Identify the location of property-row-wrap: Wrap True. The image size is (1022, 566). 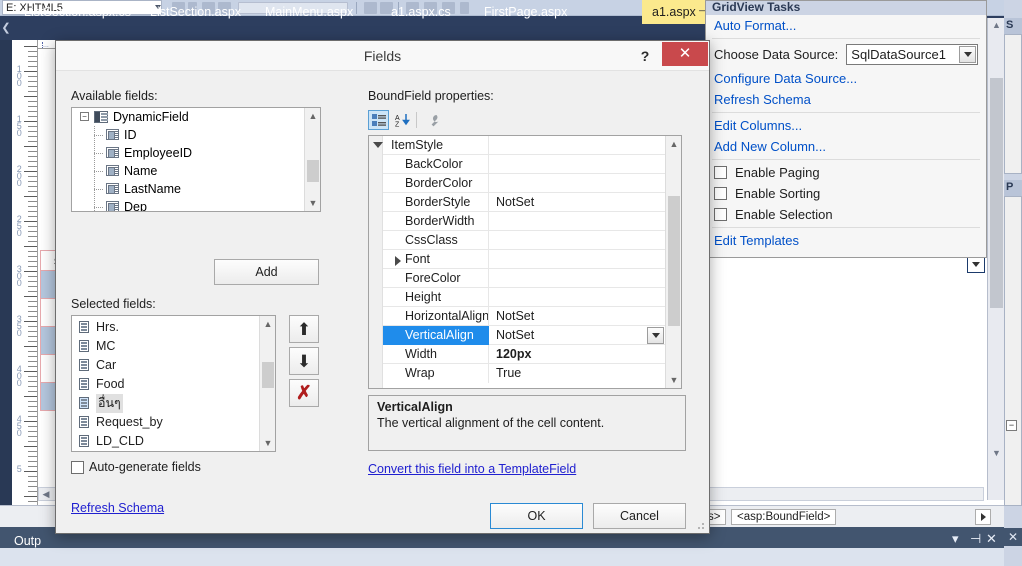
(524, 373).